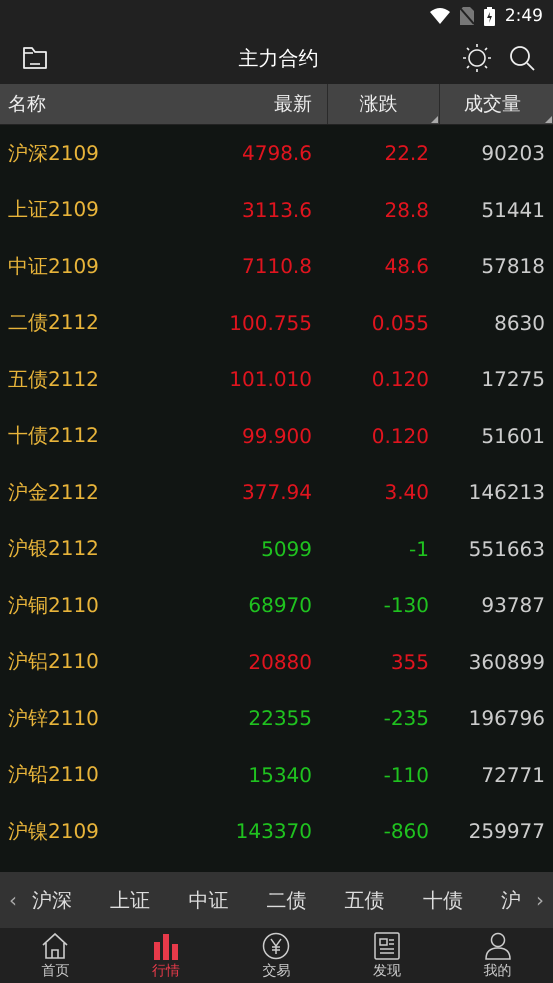 Image resolution: width=553 pixels, height=983 pixels. I want to click on price-change: 3.40, so click(406, 492).